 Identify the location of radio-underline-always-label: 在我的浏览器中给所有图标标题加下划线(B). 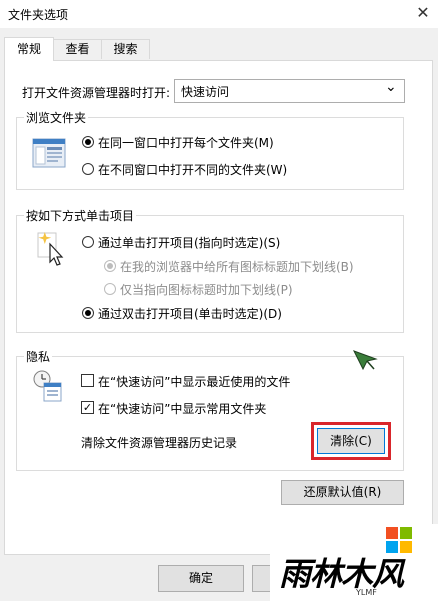
(237, 267).